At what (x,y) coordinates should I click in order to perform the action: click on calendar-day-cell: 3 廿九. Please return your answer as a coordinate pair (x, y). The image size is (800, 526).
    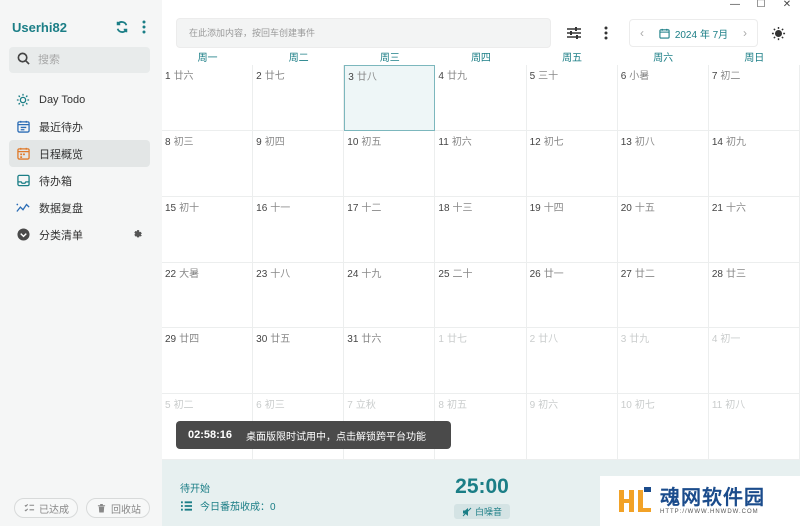
    Looking at the image, I should click on (663, 361).